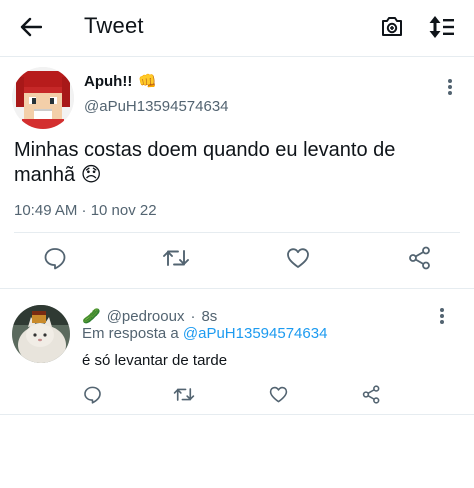 The height and width of the screenshot is (488, 474). What do you see at coordinates (155, 360) in the screenshot?
I see `reply-text: é só levantar de tarde` at bounding box center [155, 360].